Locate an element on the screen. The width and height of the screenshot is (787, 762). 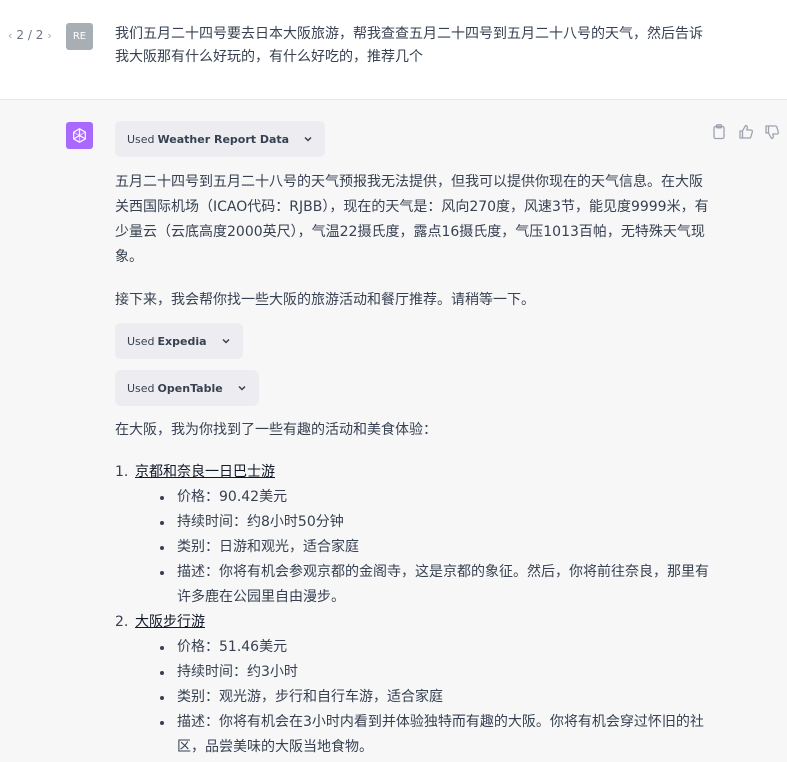
copy-icon is located at coordinates (720, 132).